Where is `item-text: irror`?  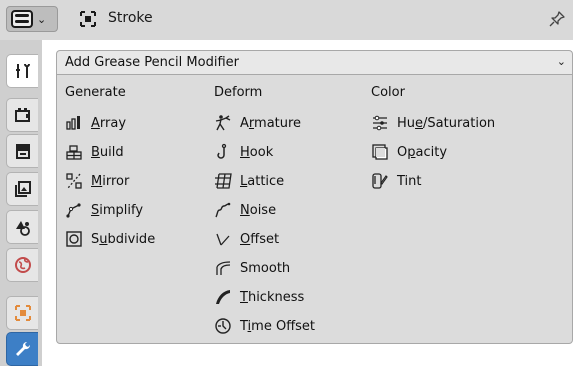 item-text: irror is located at coordinates (116, 181).